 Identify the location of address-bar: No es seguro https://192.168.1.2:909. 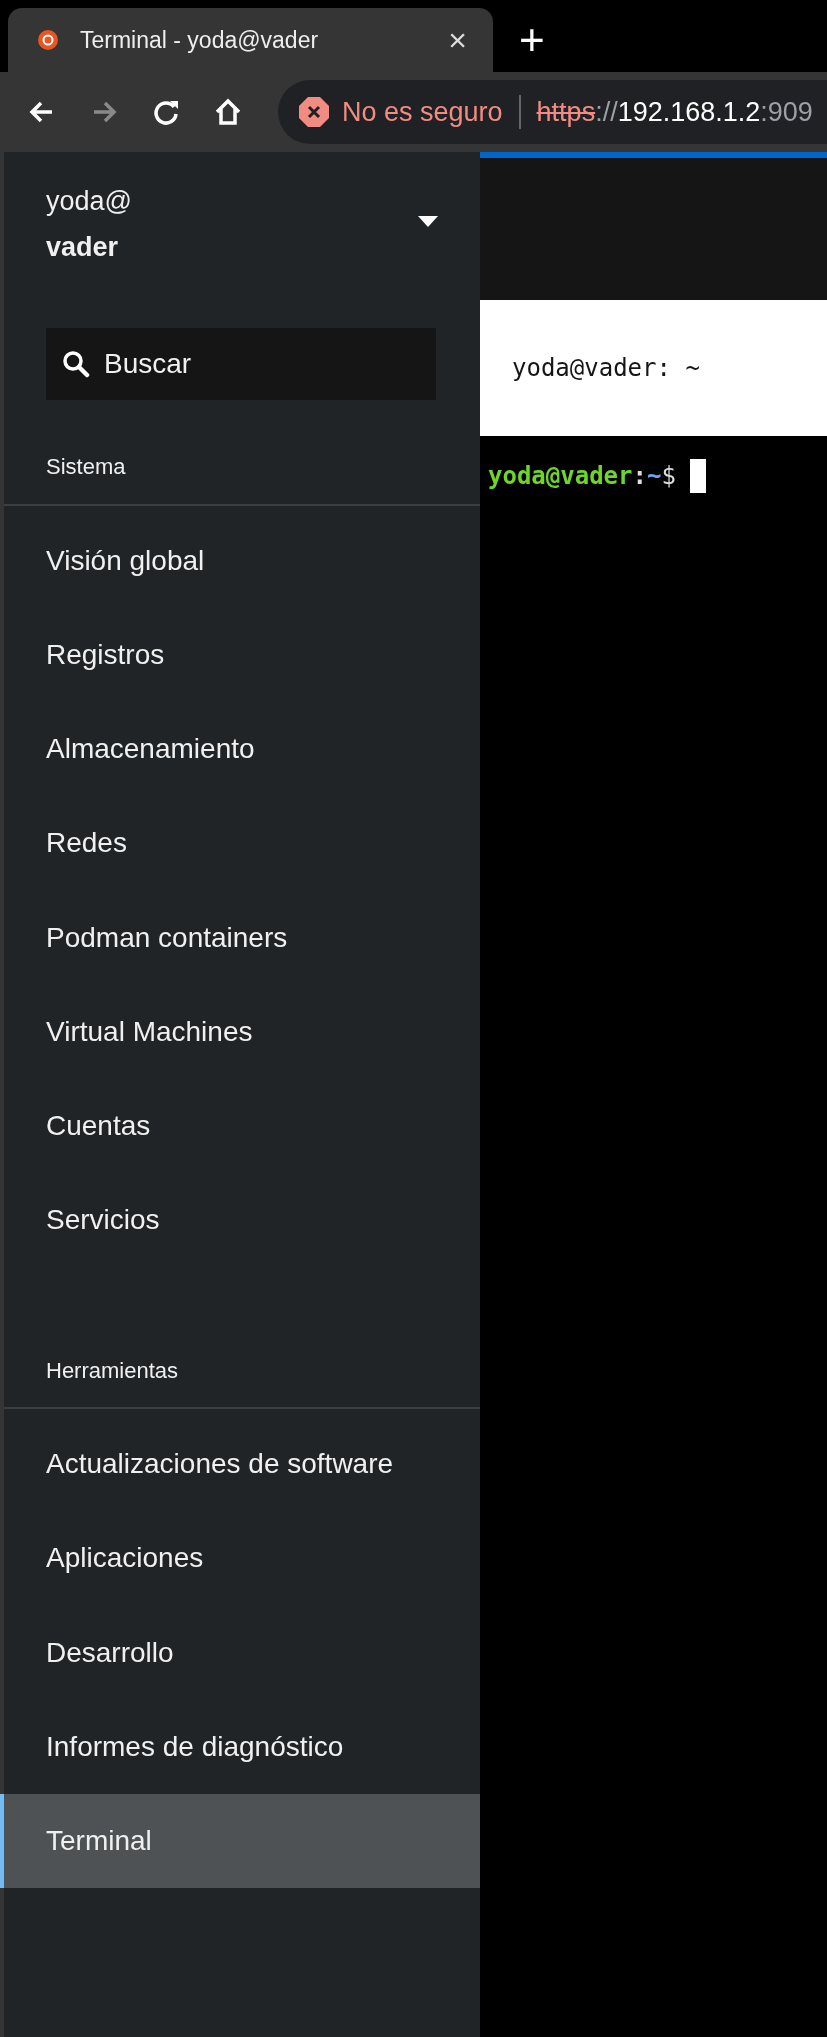
(552, 112).